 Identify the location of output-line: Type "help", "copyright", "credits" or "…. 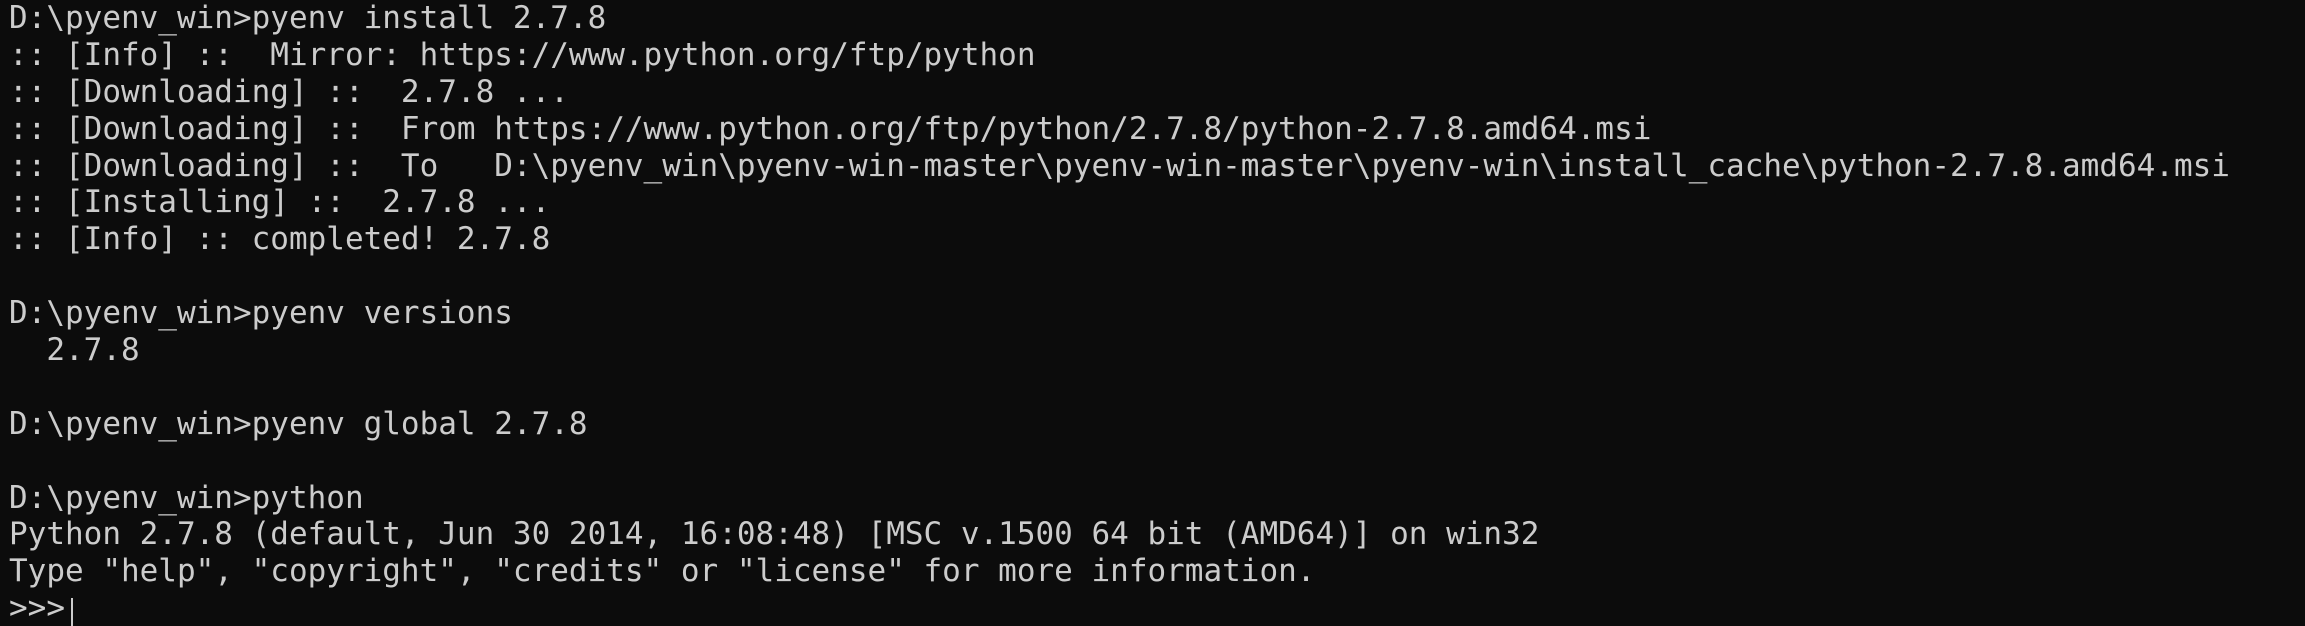
(662, 571).